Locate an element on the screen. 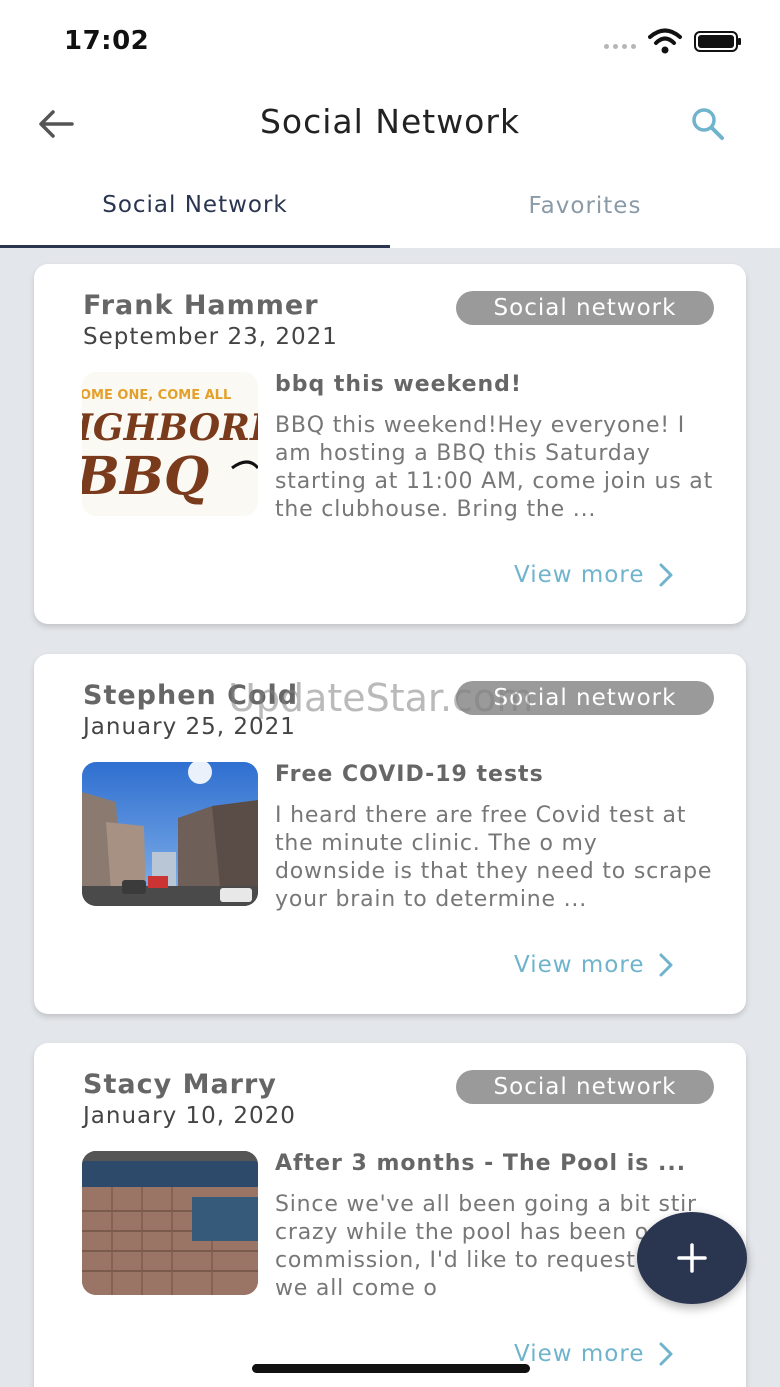 Image resolution: width=780 pixels, height=1387 pixels. post-date: September 23, 2021 is located at coordinates (210, 337).